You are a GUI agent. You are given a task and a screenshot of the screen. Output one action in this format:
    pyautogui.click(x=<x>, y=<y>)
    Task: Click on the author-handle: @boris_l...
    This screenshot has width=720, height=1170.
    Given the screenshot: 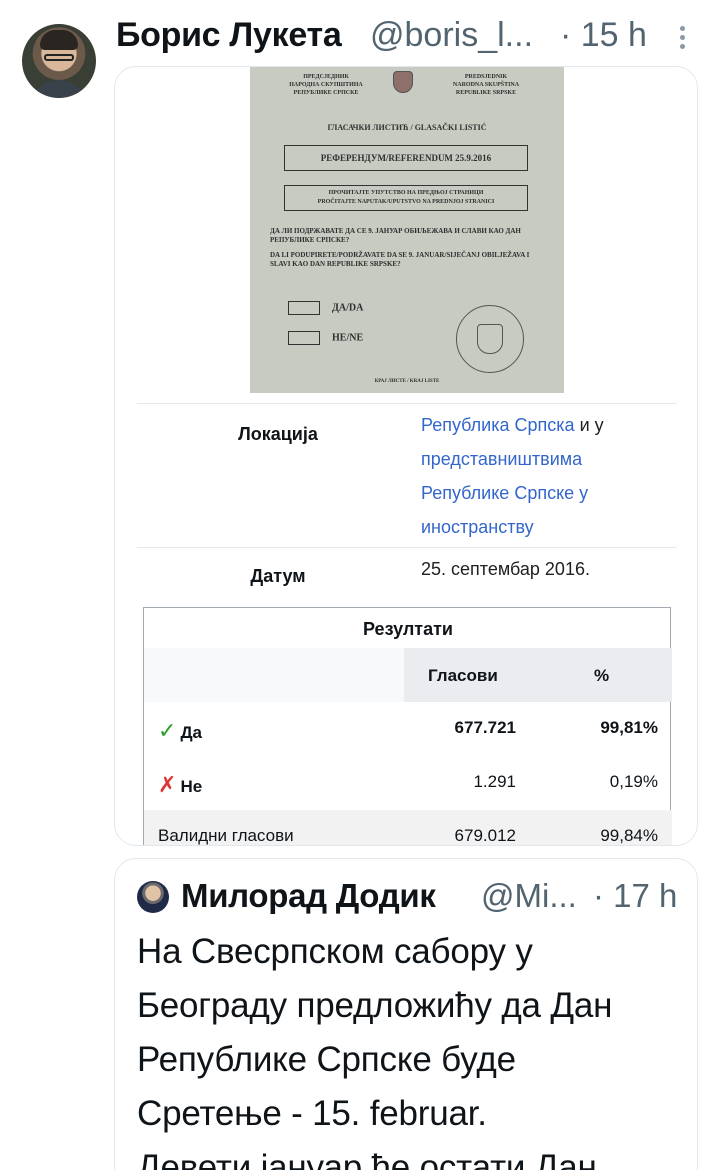 What is the action you would take?
    pyautogui.click(x=451, y=35)
    